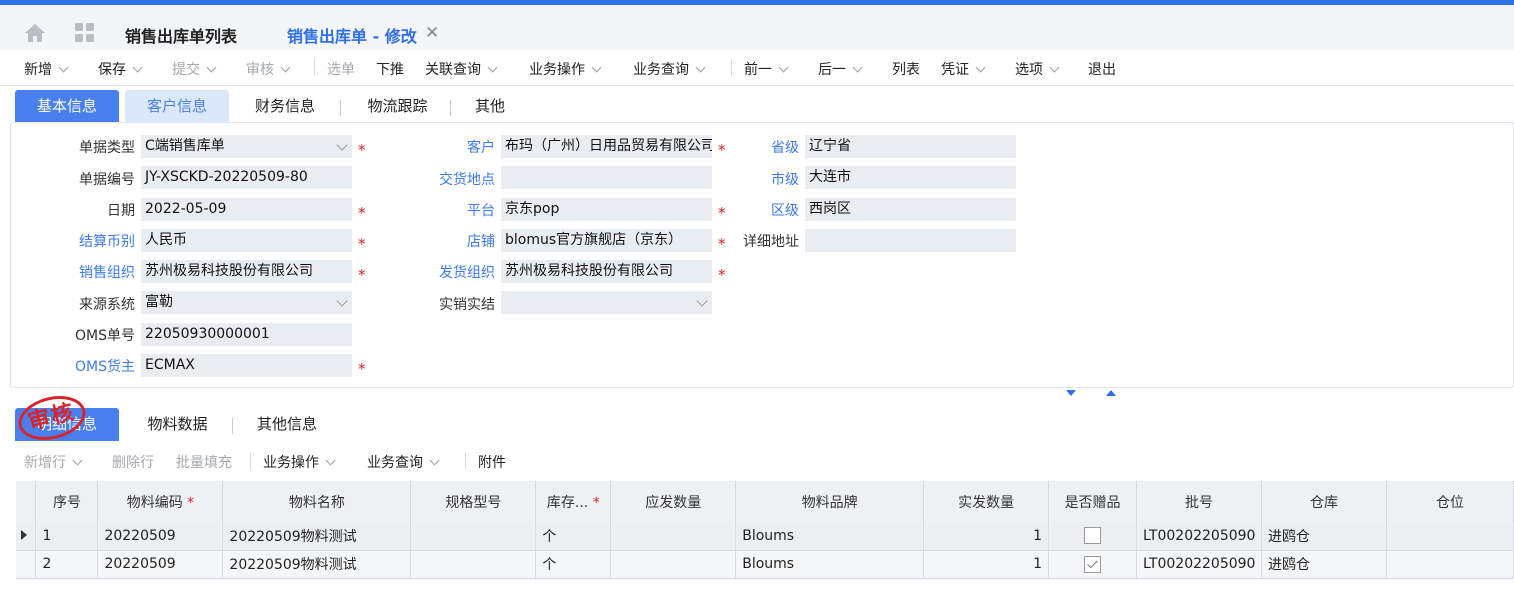  What do you see at coordinates (1102, 69) in the screenshot?
I see `exit-button: 退出` at bounding box center [1102, 69].